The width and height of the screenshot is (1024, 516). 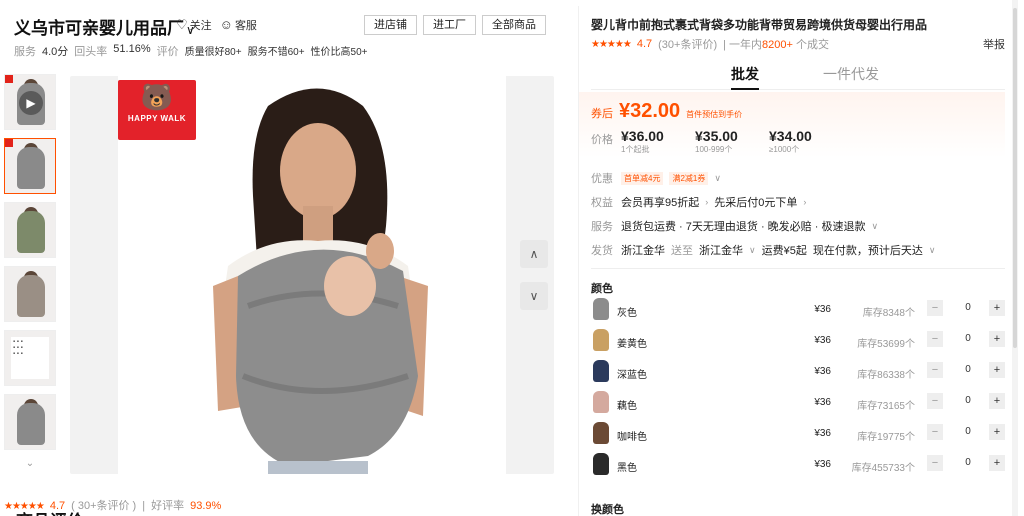 I want to click on variant-row: 黑色 ¥36 库存455733个 − 0 +, so click(x=798, y=465).